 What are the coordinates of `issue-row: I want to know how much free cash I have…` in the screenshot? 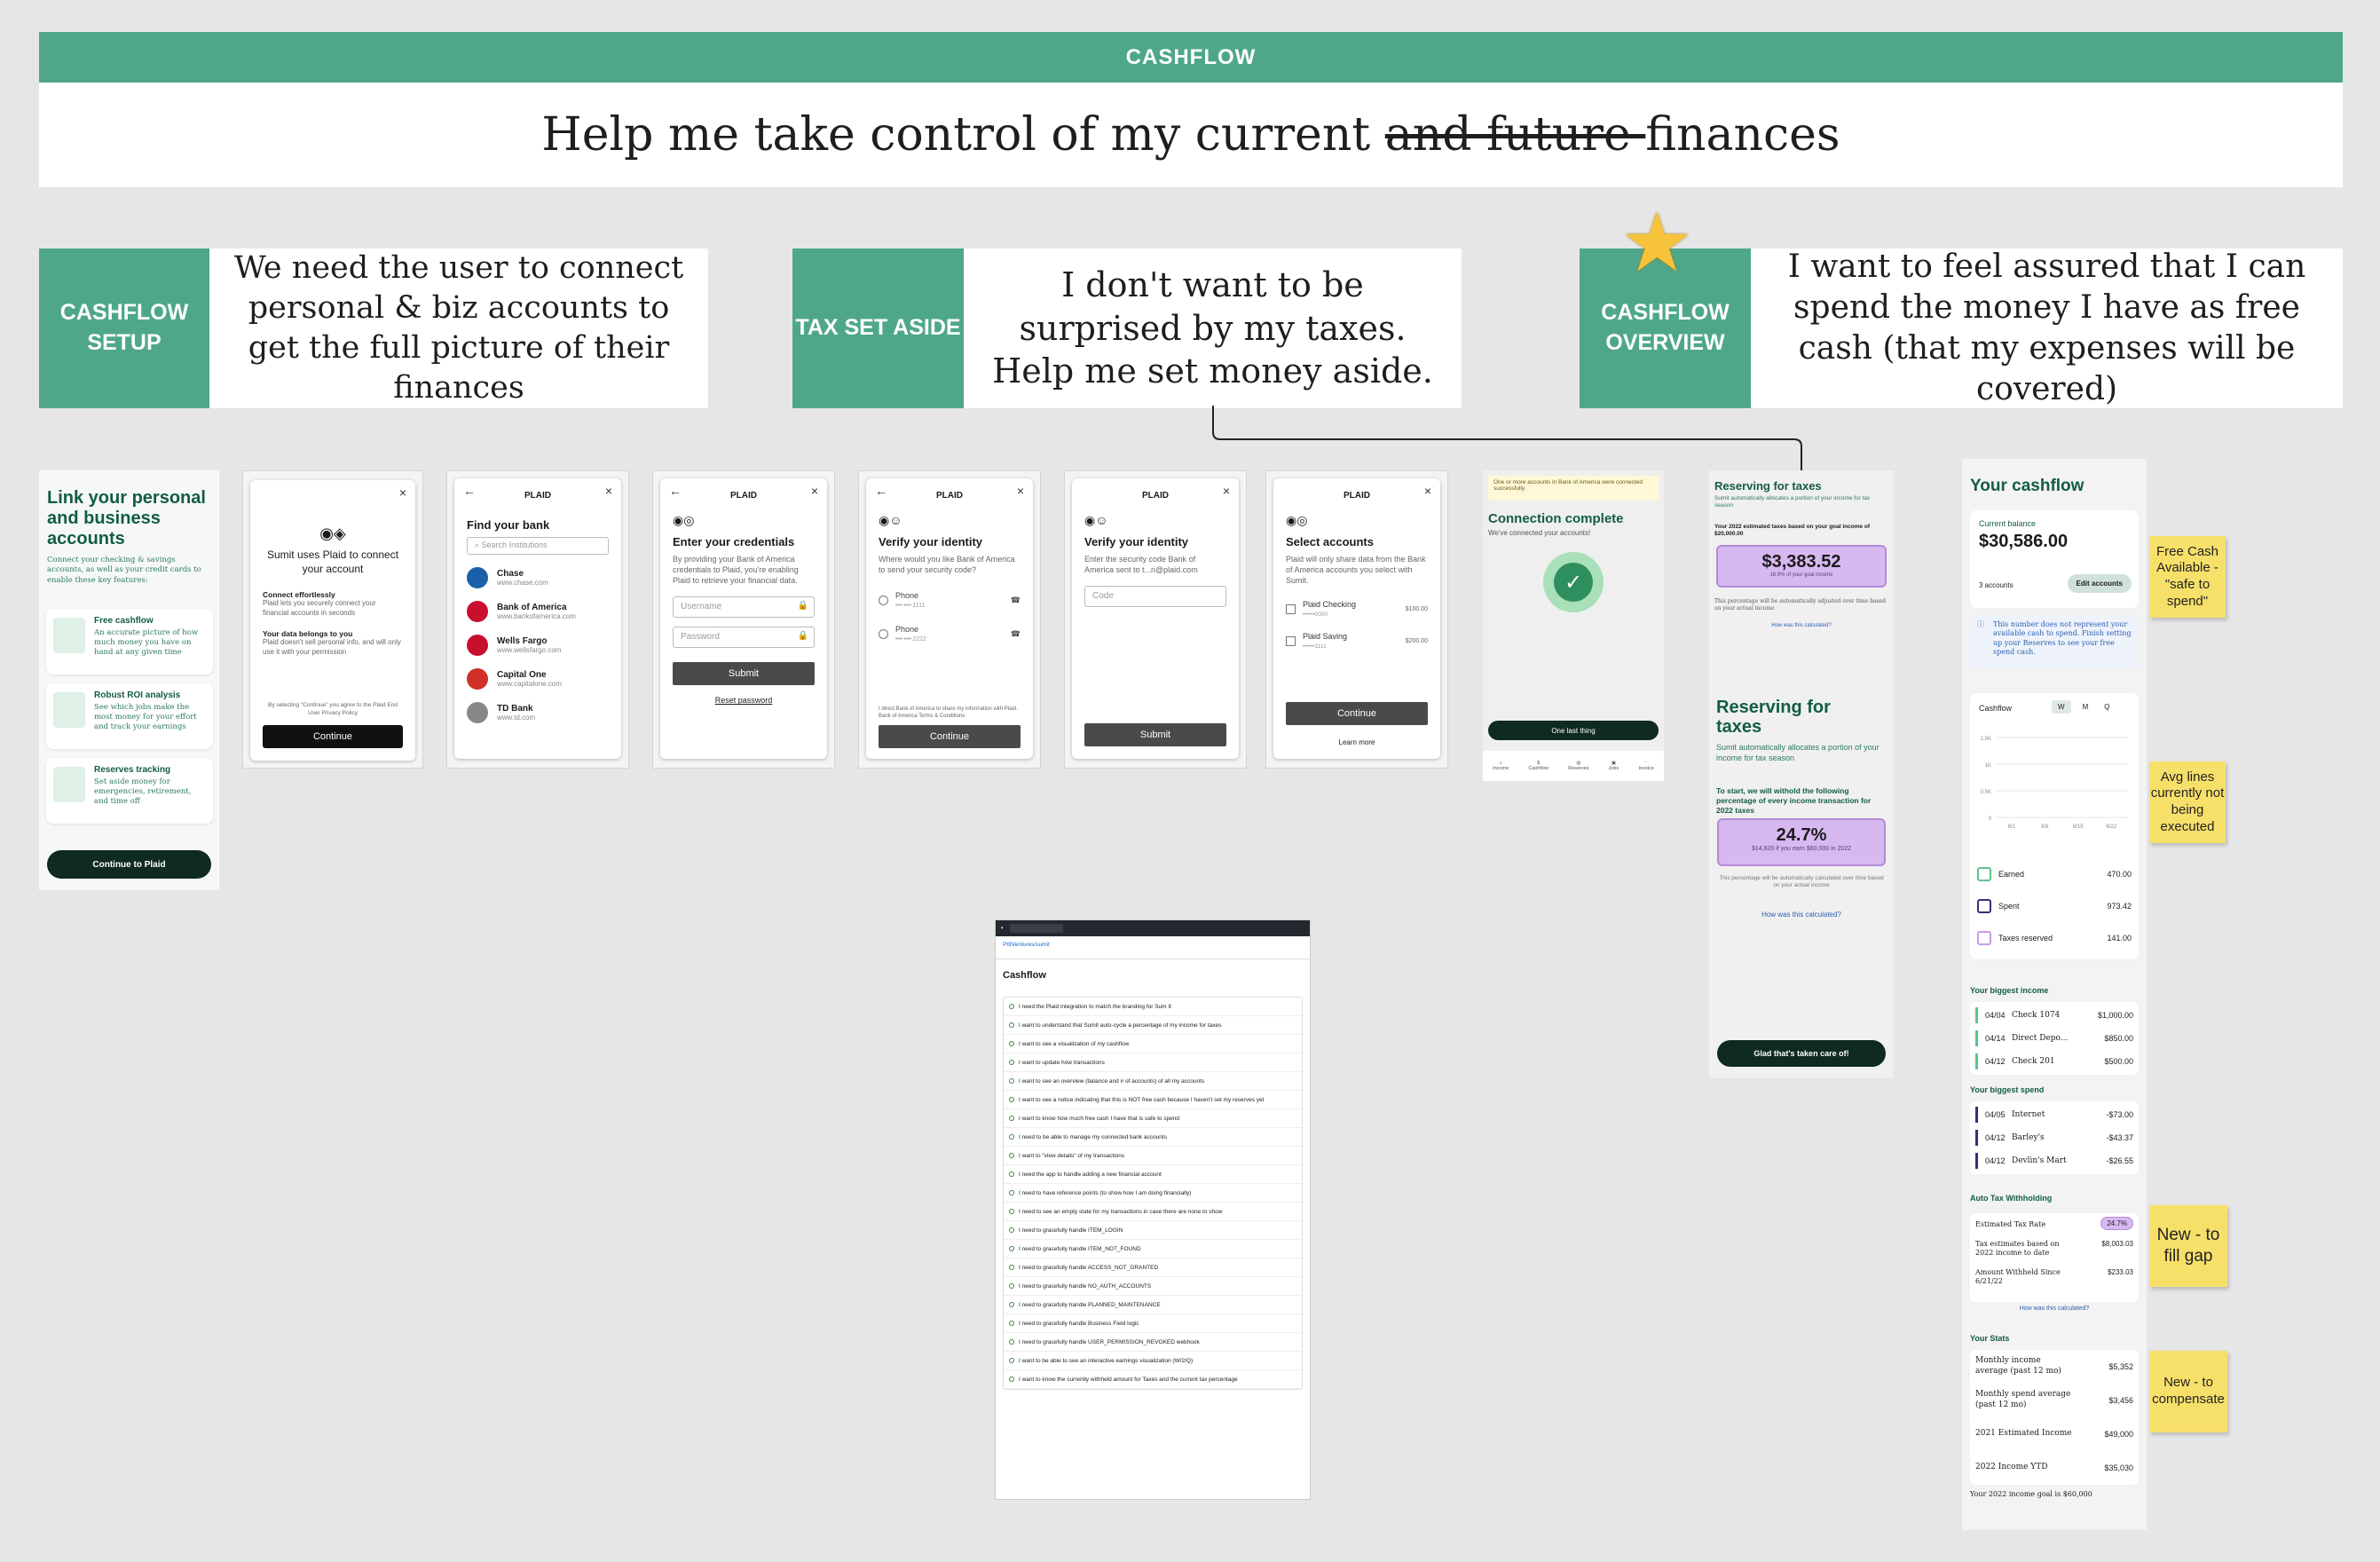 It's located at (1153, 1118).